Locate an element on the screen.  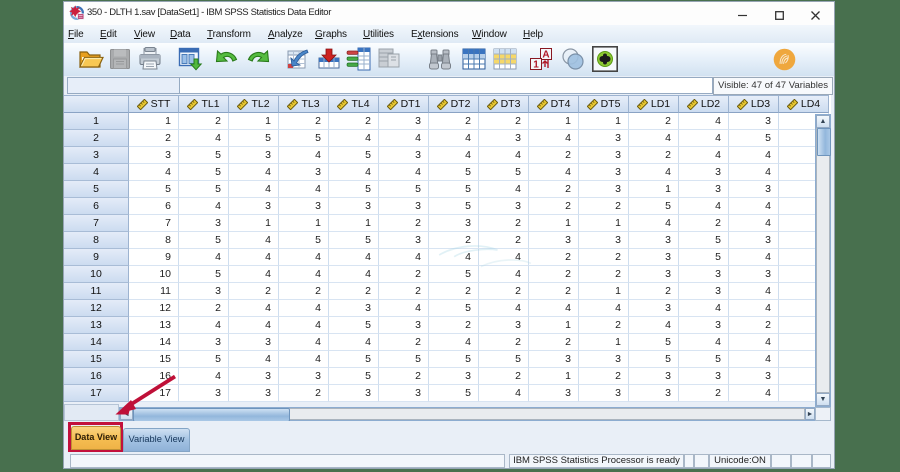
svg-text: A is located at coordinates (545, 55).